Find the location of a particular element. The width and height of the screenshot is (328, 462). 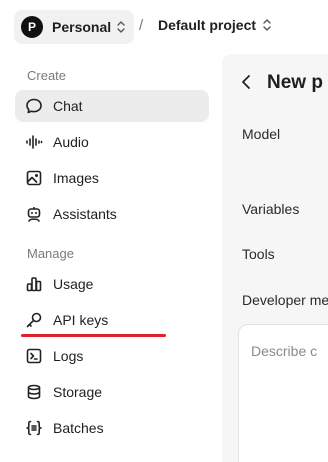

project-name: Default project is located at coordinates (207, 25).